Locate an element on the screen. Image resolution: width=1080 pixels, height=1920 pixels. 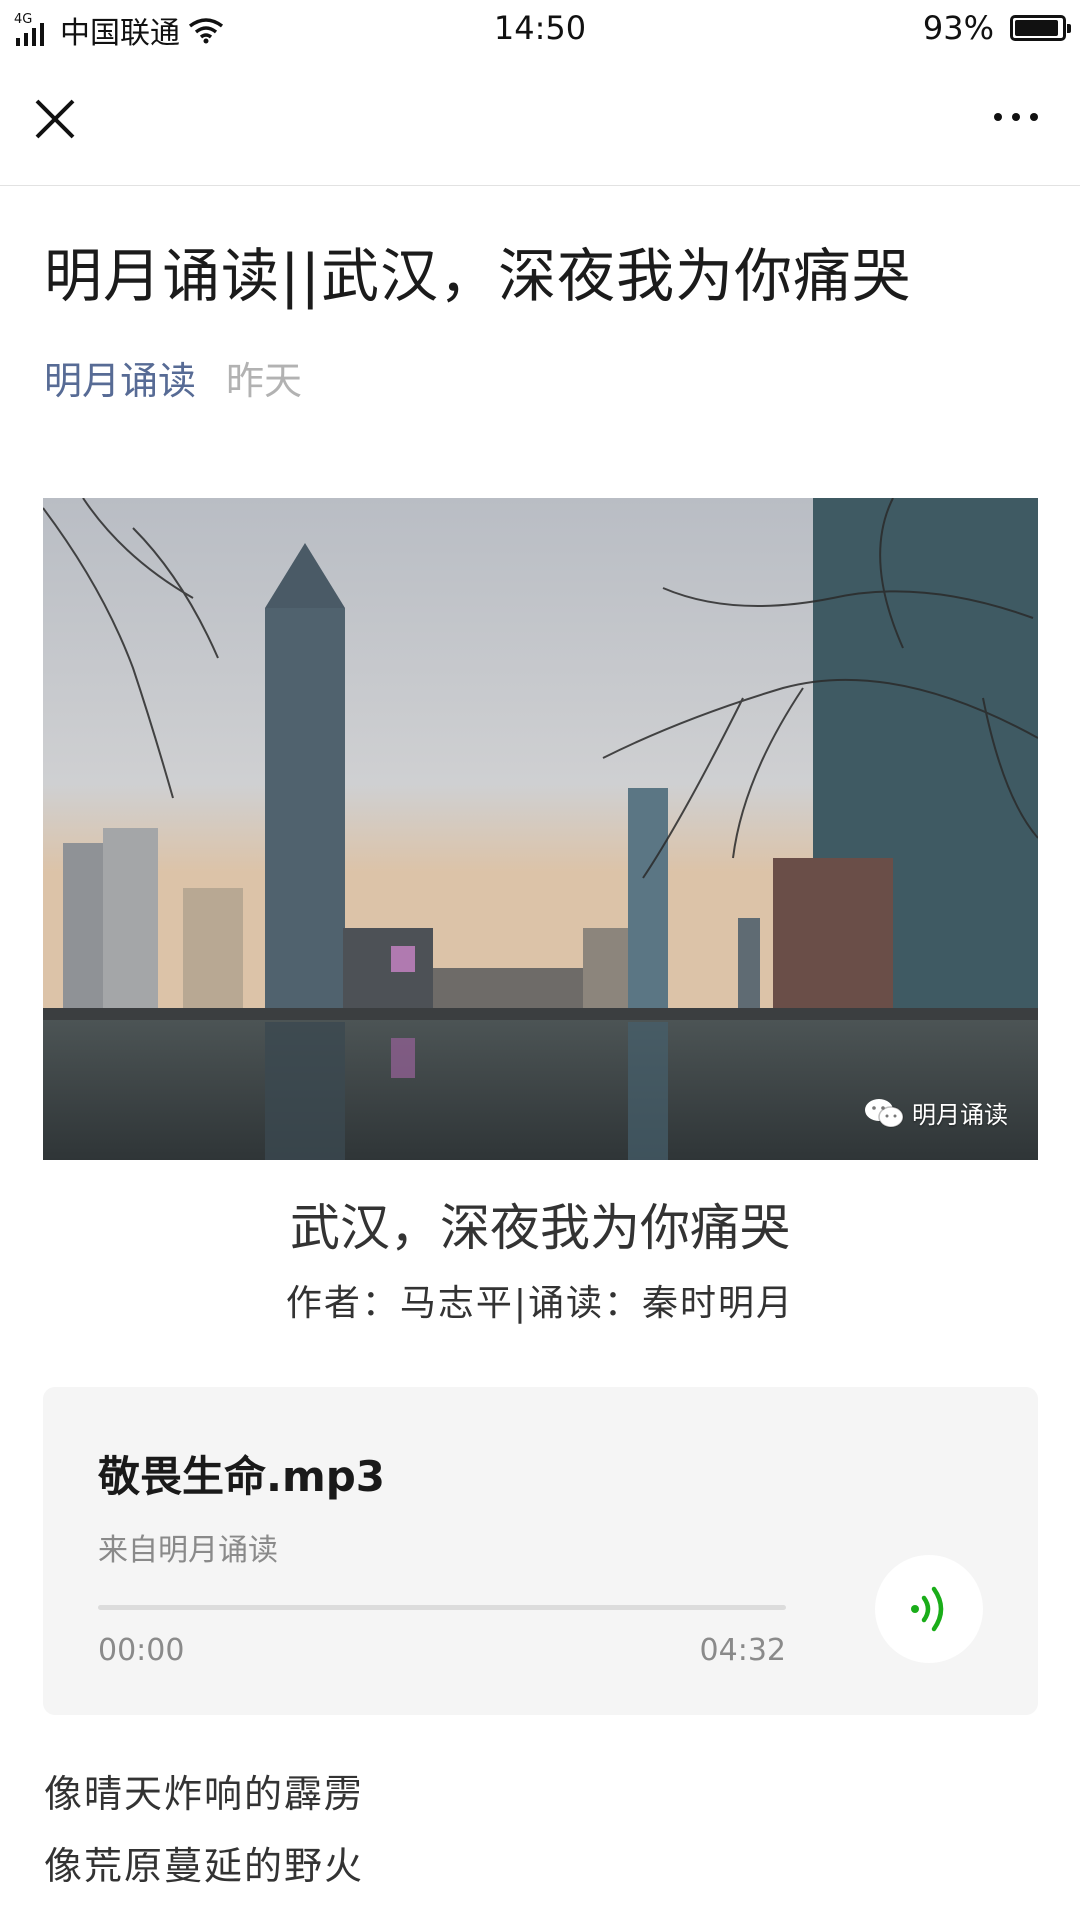
battery-percent: 93% is located at coordinates (958, 28).